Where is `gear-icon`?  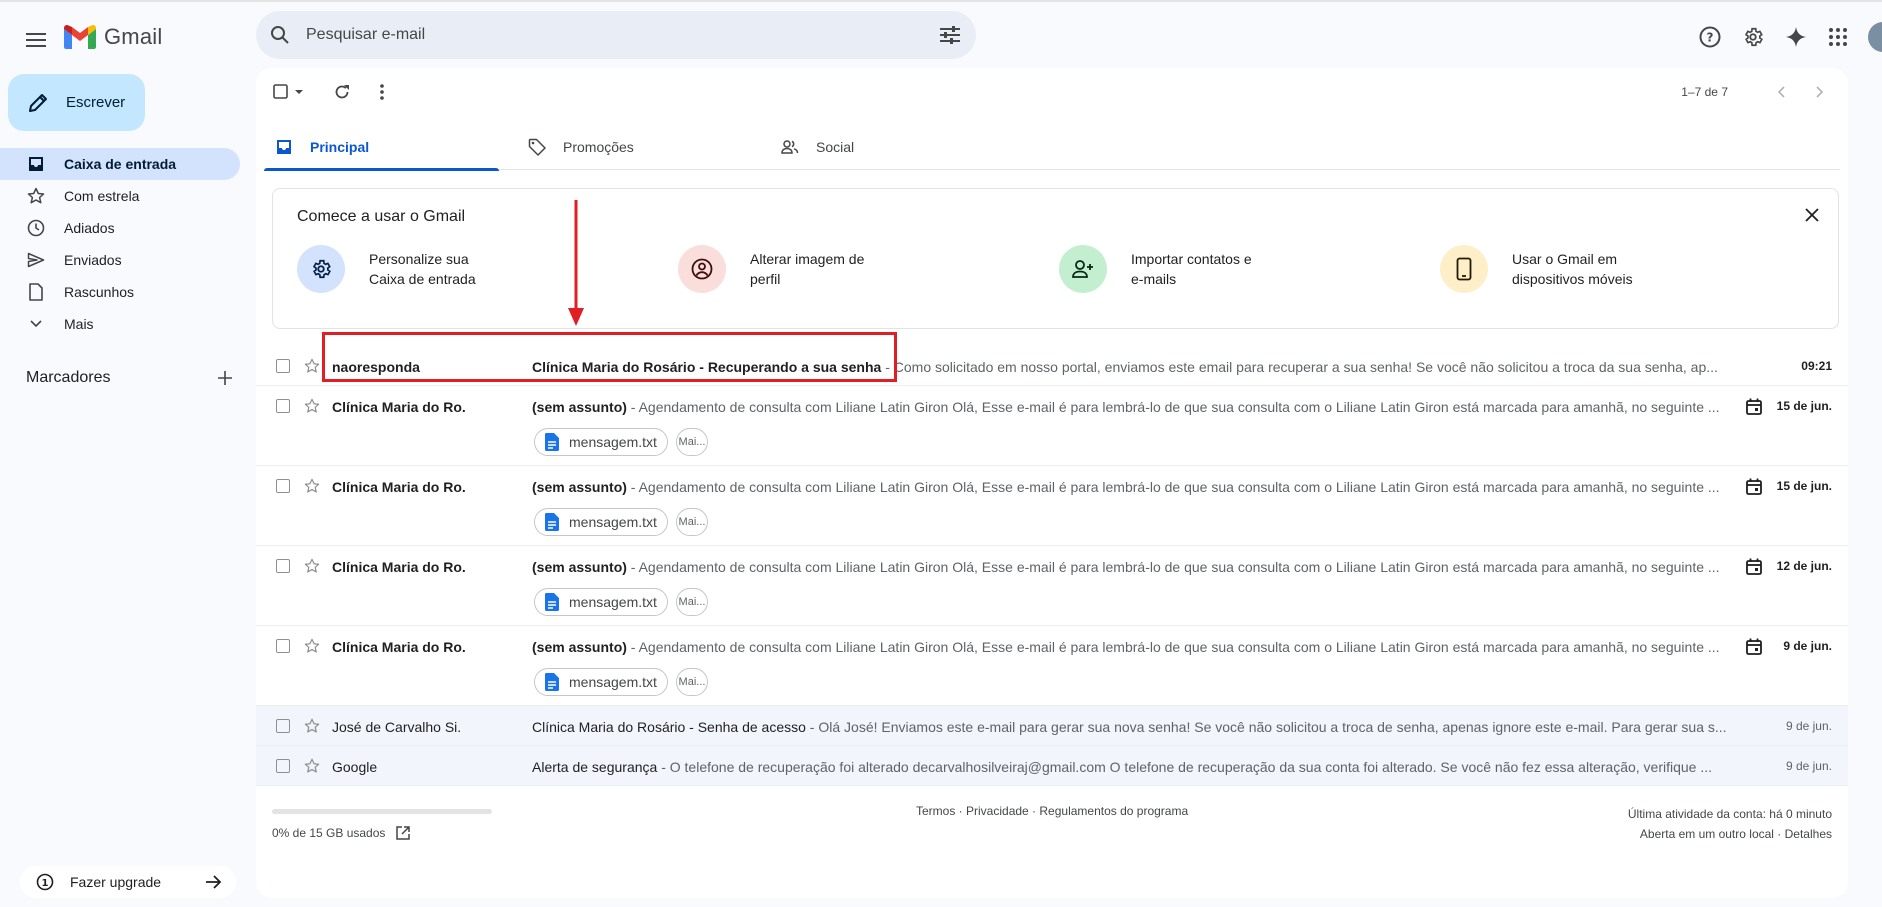
gear-icon is located at coordinates (321, 269).